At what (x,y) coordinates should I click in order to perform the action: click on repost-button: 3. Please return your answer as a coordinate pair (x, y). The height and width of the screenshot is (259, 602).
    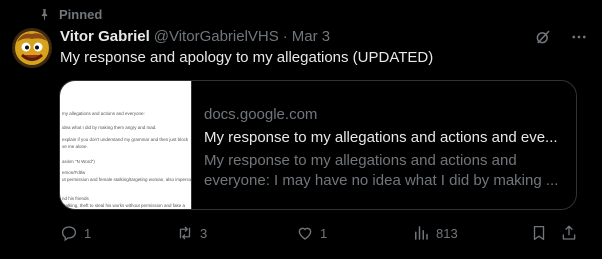
    Looking at the image, I should click on (191, 233).